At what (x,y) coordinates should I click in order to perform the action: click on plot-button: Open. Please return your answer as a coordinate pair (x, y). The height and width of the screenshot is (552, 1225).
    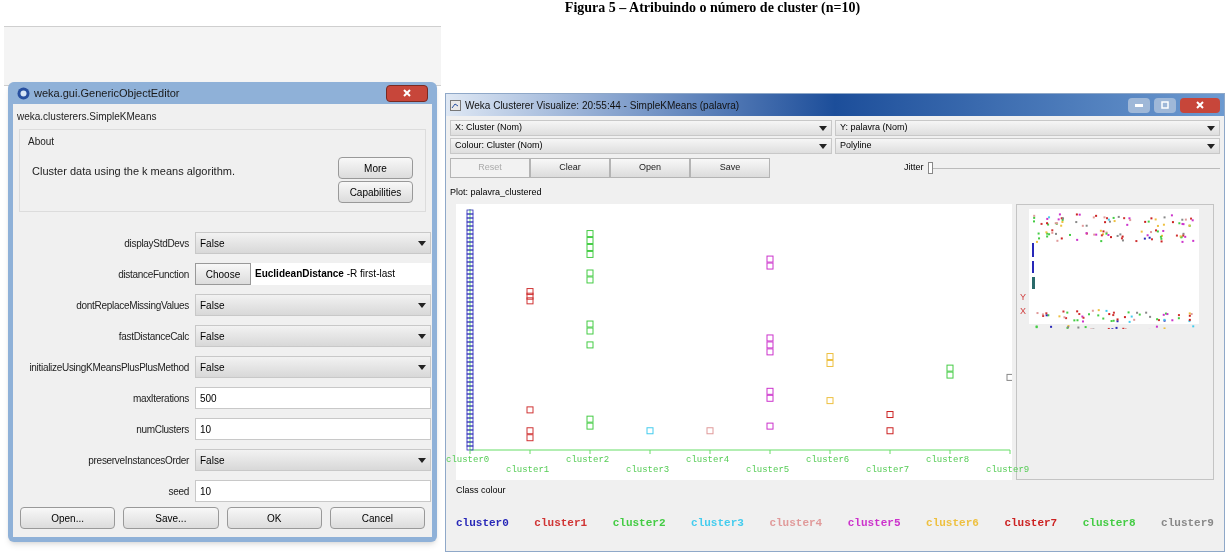
    Looking at the image, I should click on (650, 168).